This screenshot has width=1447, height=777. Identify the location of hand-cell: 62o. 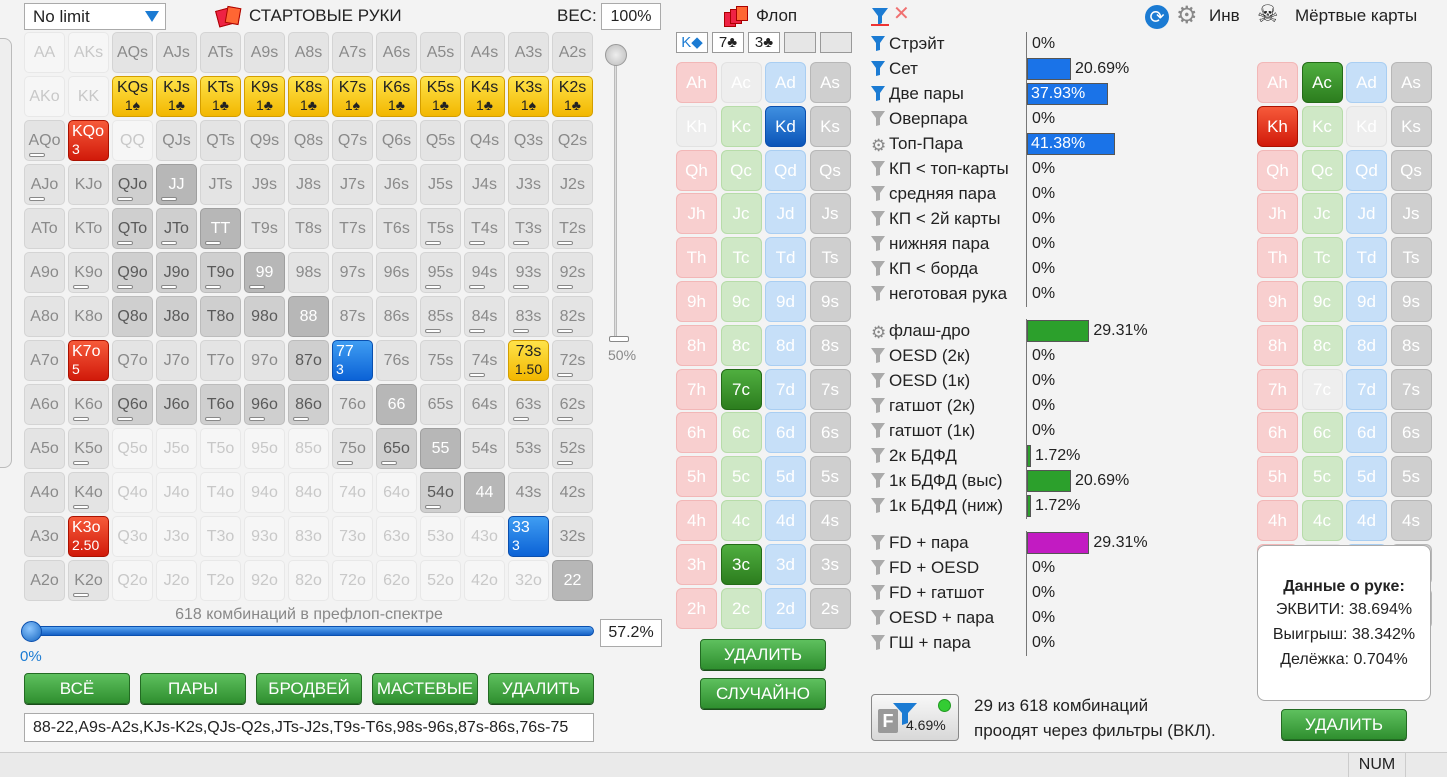
(396, 580).